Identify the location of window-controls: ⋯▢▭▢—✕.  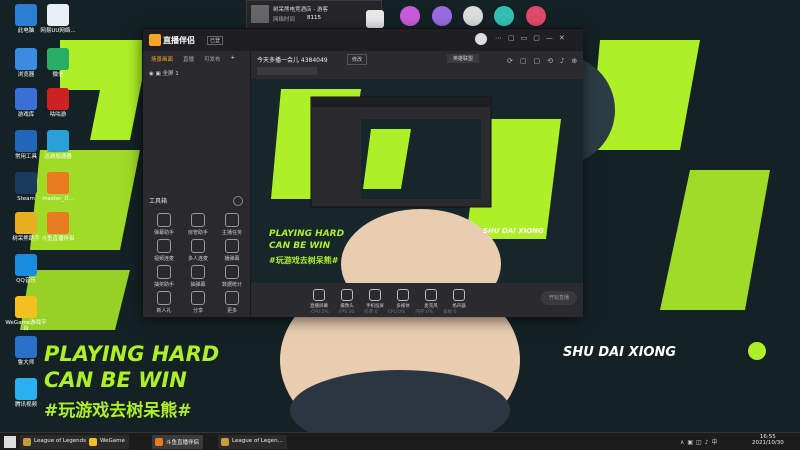
(533, 38).